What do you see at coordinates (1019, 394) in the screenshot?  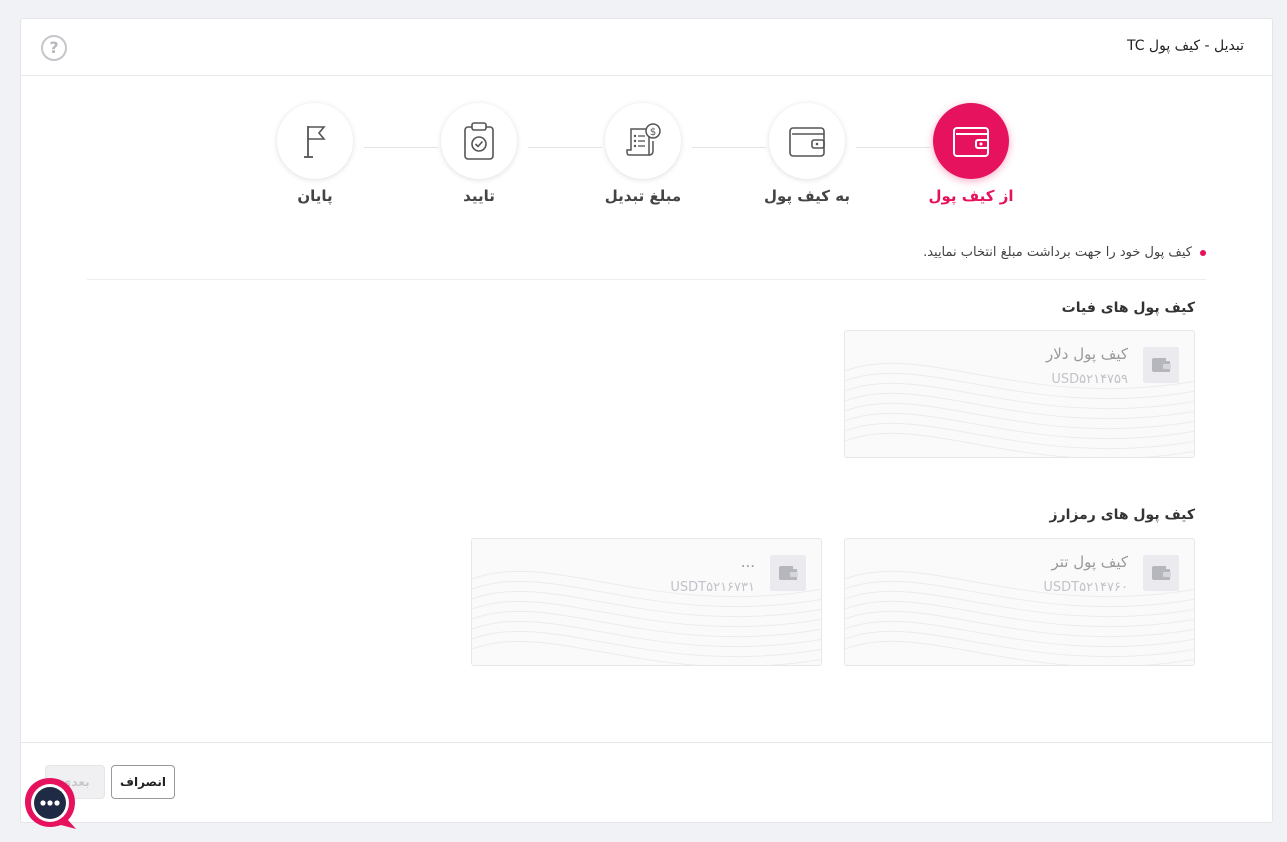 I see `wallet-card-usd: کیف پول دلار USD۵۲۱۴۷۵۹` at bounding box center [1019, 394].